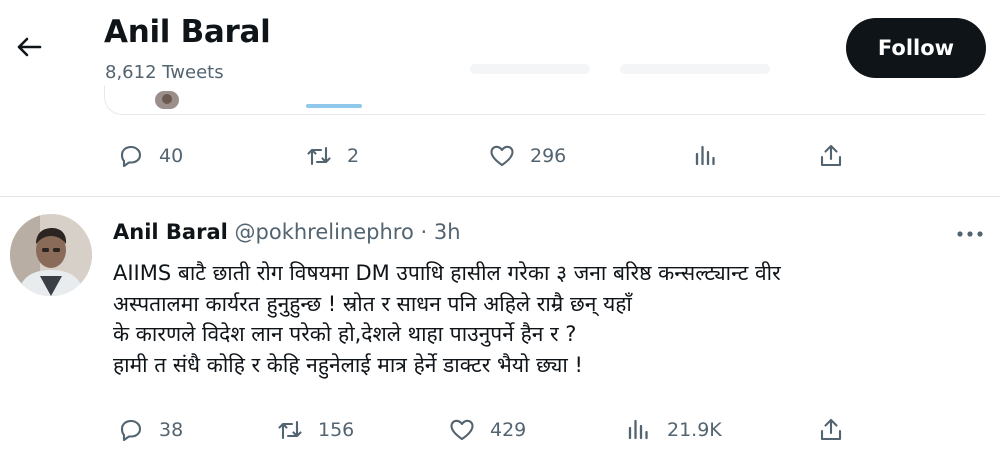 This screenshot has width=1000, height=471. Describe the element at coordinates (170, 232) in the screenshot. I see `author-name: Anil Baral` at that location.